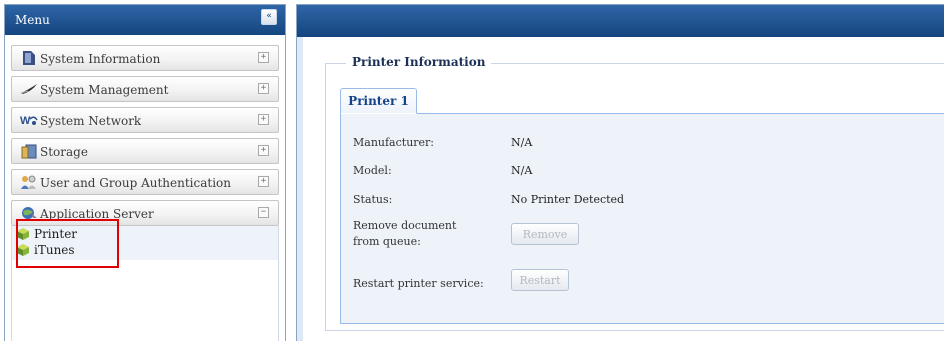 The width and height of the screenshot is (944, 341). I want to click on menu-item-system-network: W System Network +, so click(145, 120).